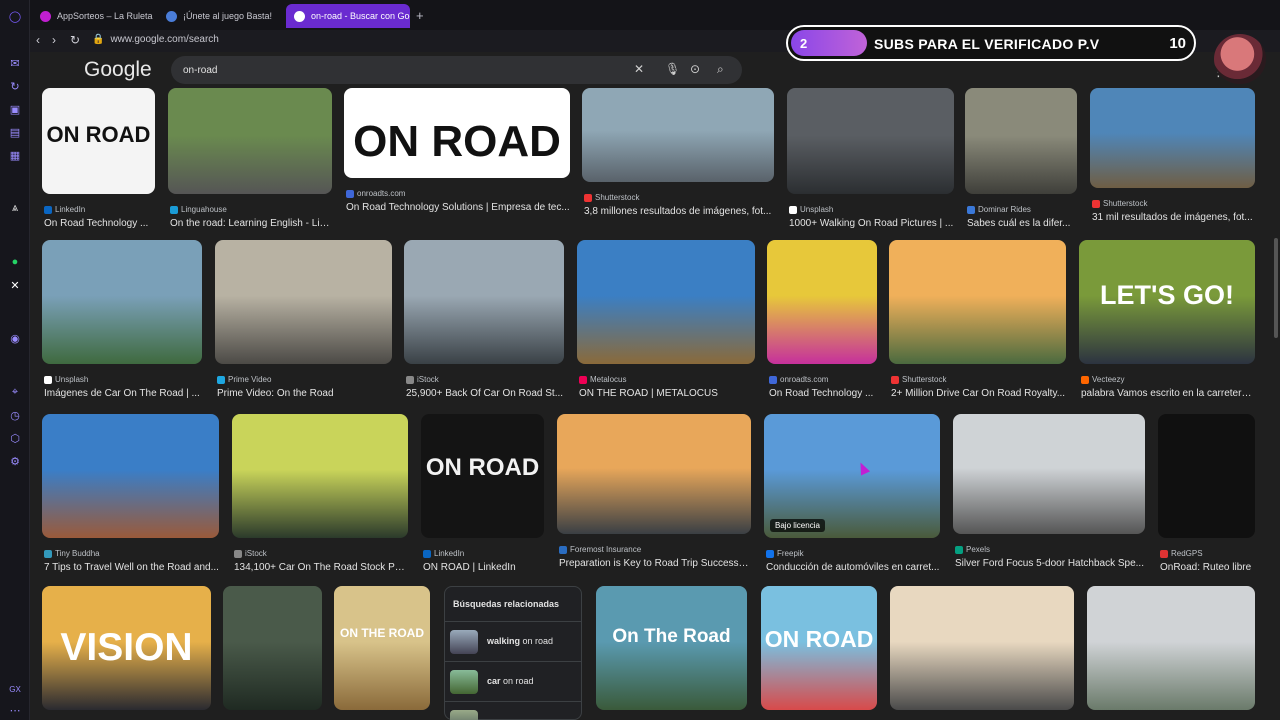 This screenshot has width=1280, height=720. Describe the element at coordinates (15, 262) in the screenshot. I see `whatsapp-icon: ●` at that location.